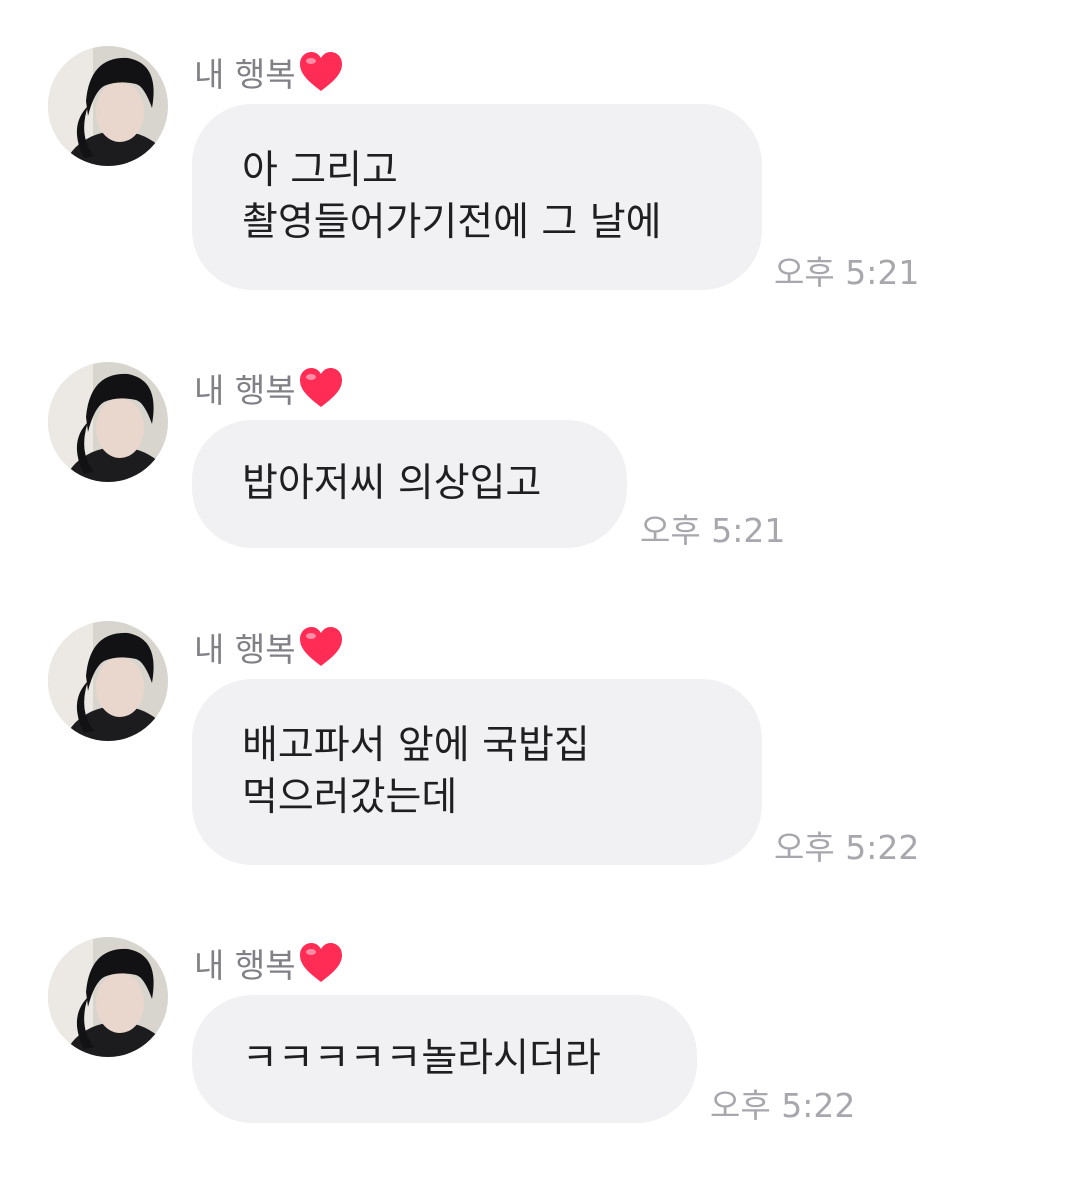 The width and height of the screenshot is (1080, 1185). I want to click on message-bubble: 배고파서 앞에 국밥집 먹으러갔는데, so click(477, 772).